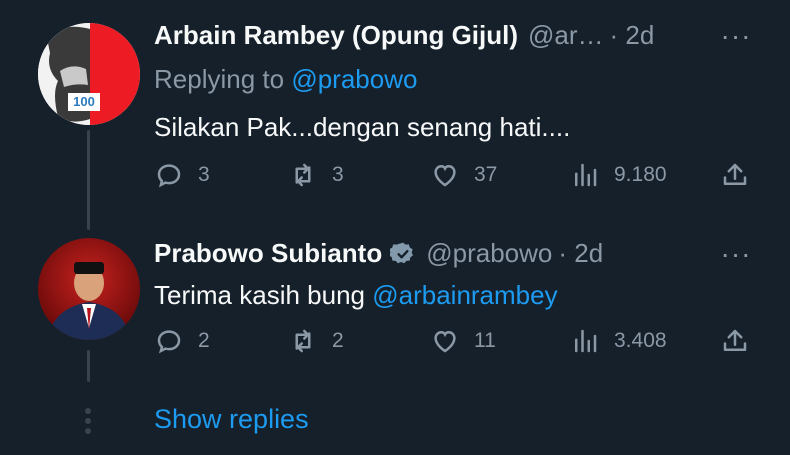 This screenshot has height=455, width=790. Describe the element at coordinates (88, 423) in the screenshot. I see `thread-continuation-dots-icon` at that location.